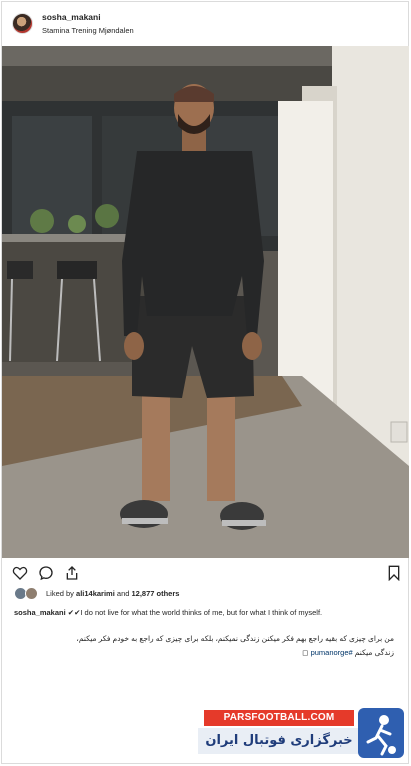  Describe the element at coordinates (205, 573) in the screenshot. I see `post-actions` at that location.